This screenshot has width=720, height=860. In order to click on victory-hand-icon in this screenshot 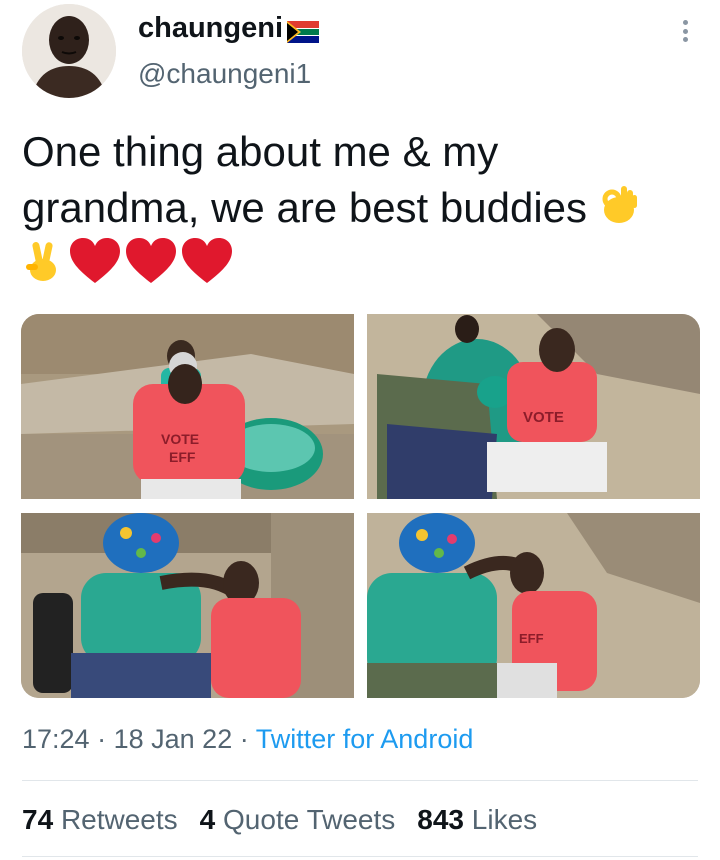, I will do `click(44, 268)`.